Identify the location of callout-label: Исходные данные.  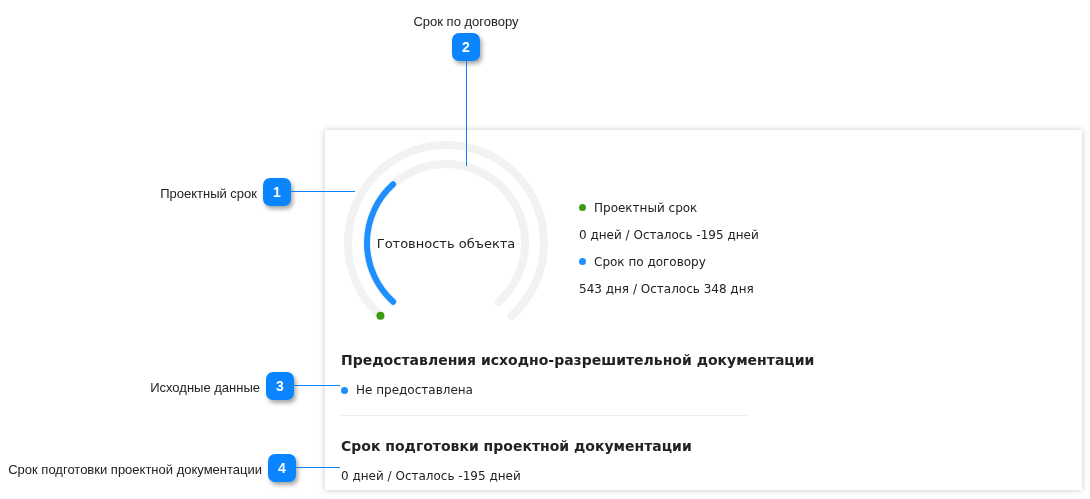
(205, 388).